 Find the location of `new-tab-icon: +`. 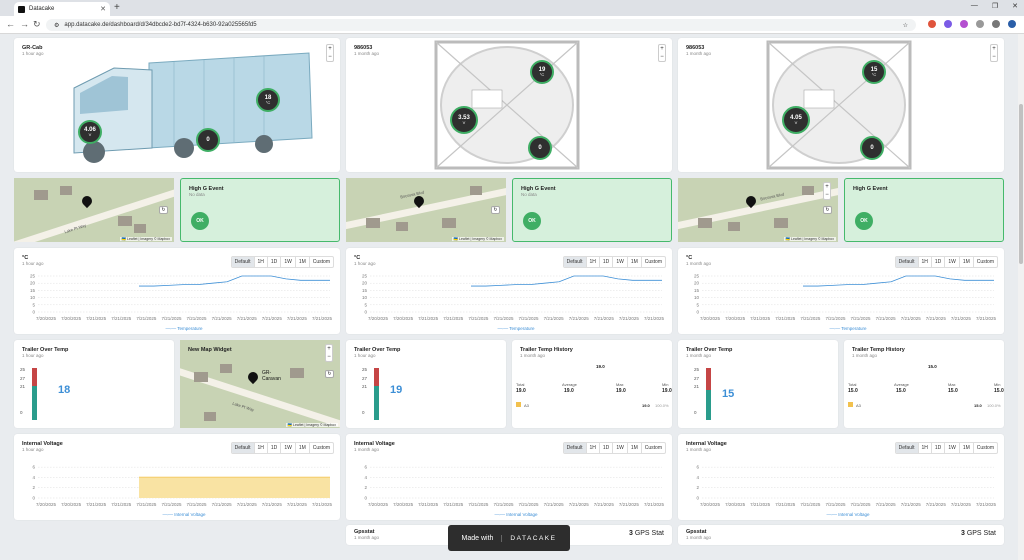

new-tab-icon: + is located at coordinates (117, 7).